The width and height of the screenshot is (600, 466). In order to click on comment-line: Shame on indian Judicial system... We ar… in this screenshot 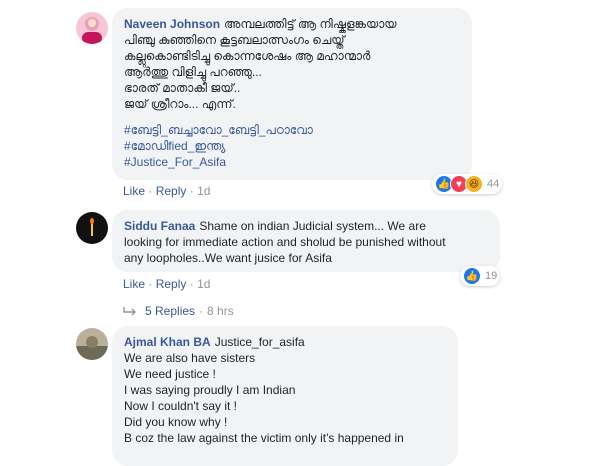, I will do `click(312, 226)`.